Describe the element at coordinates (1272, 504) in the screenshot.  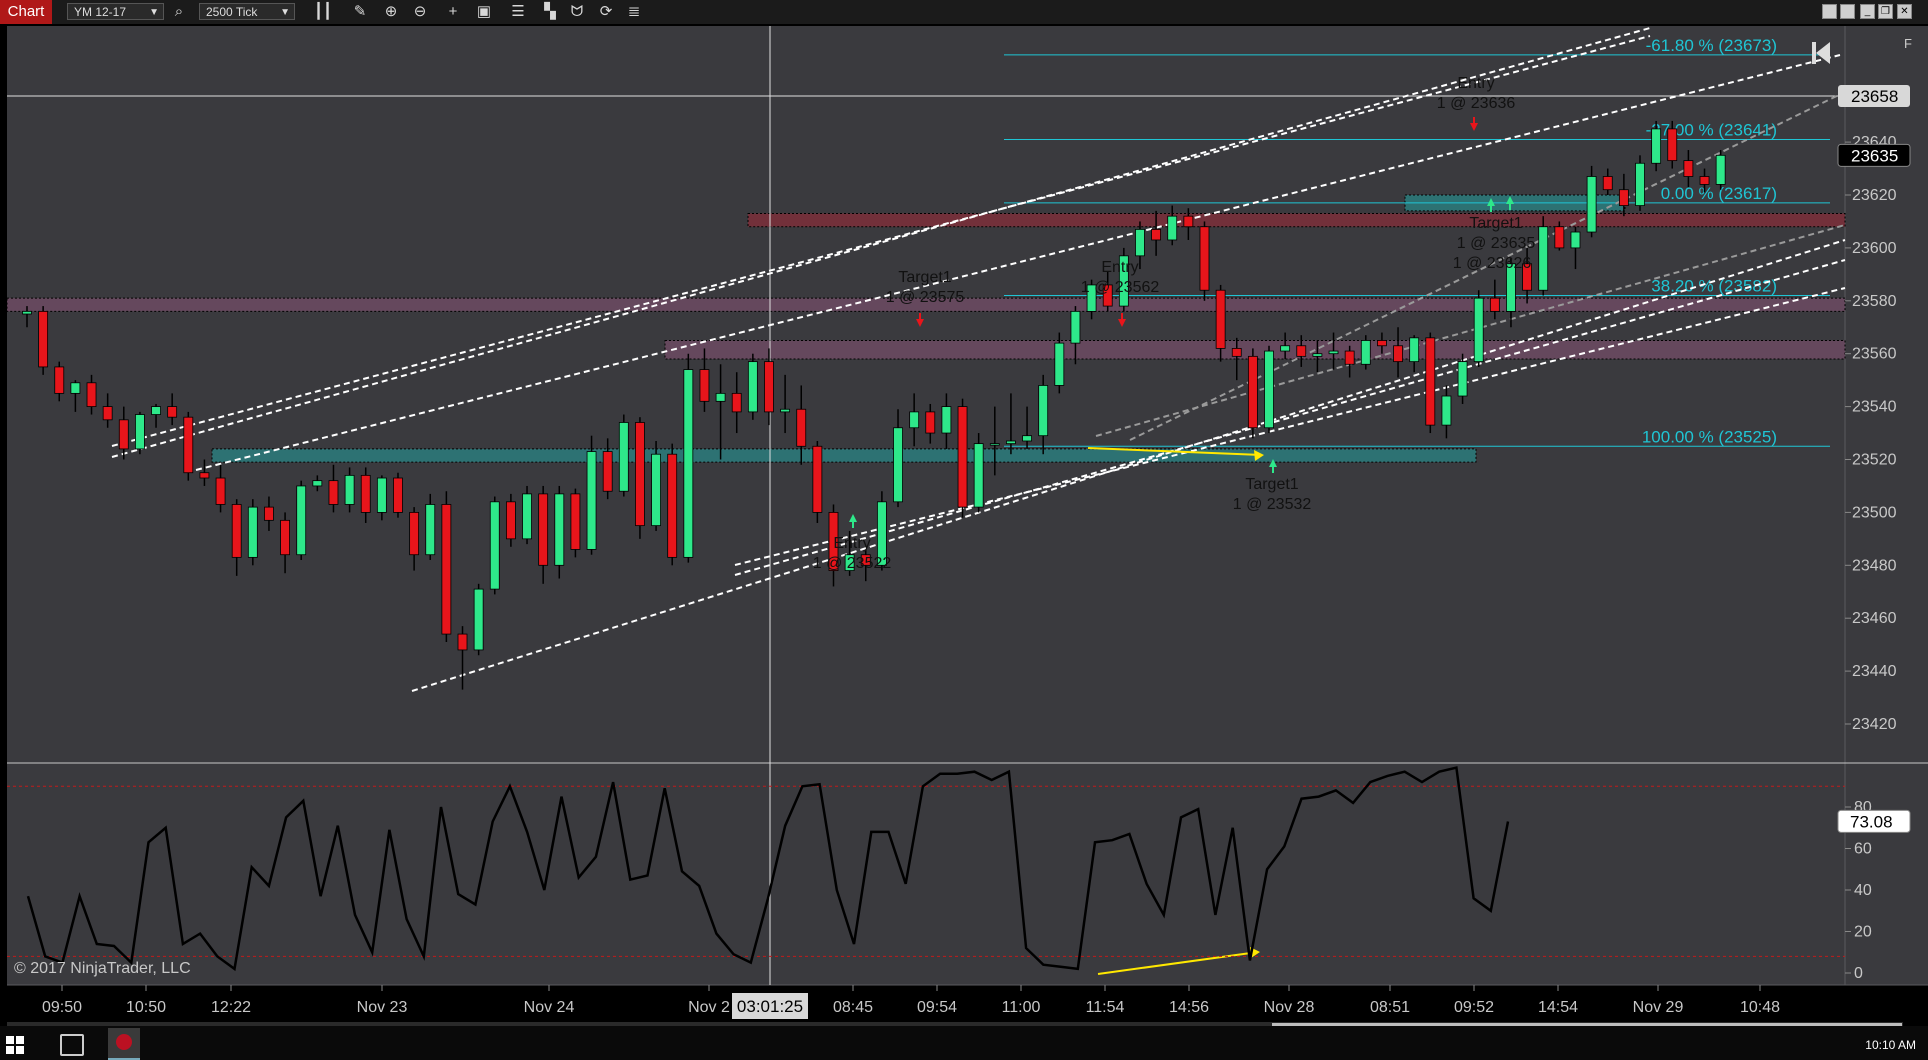
I see `trade-label-detail: 1 @ 23532` at that location.